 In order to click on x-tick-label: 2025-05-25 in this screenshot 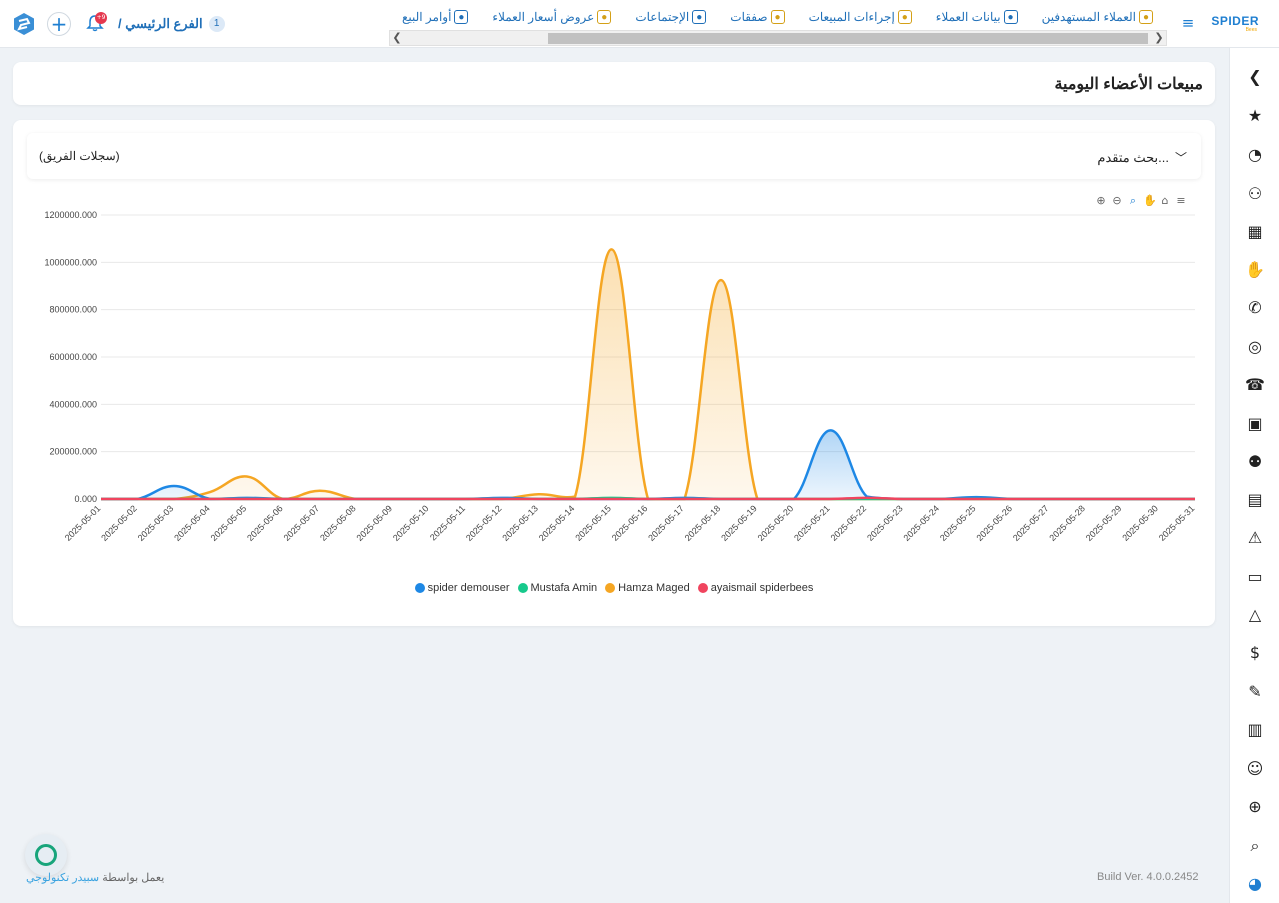, I will do `click(958, 523)`.